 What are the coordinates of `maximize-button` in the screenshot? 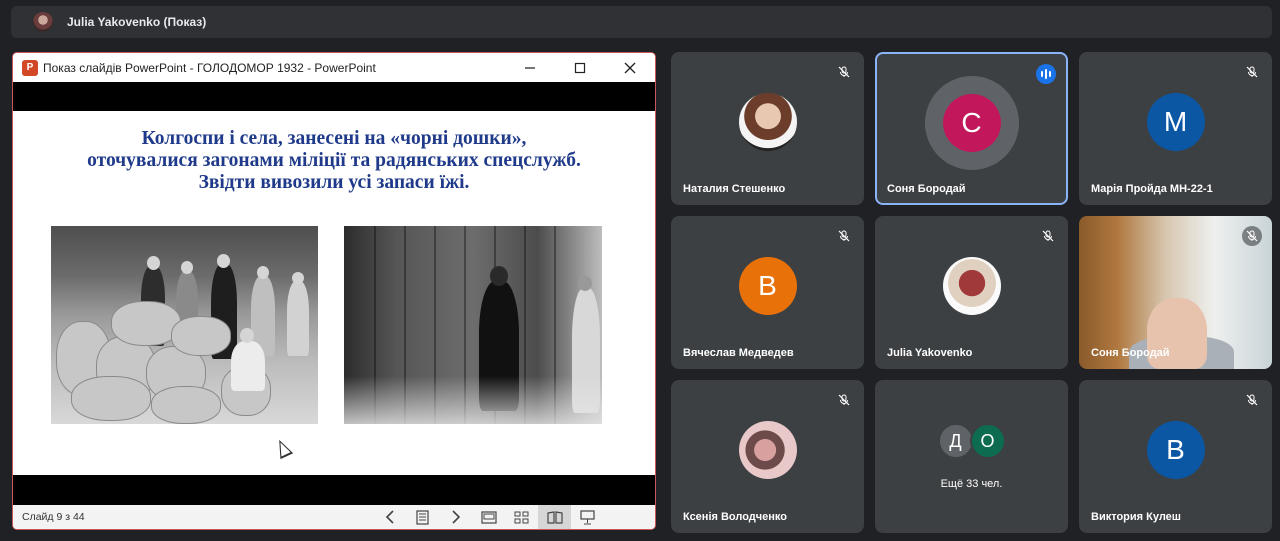 It's located at (580, 67).